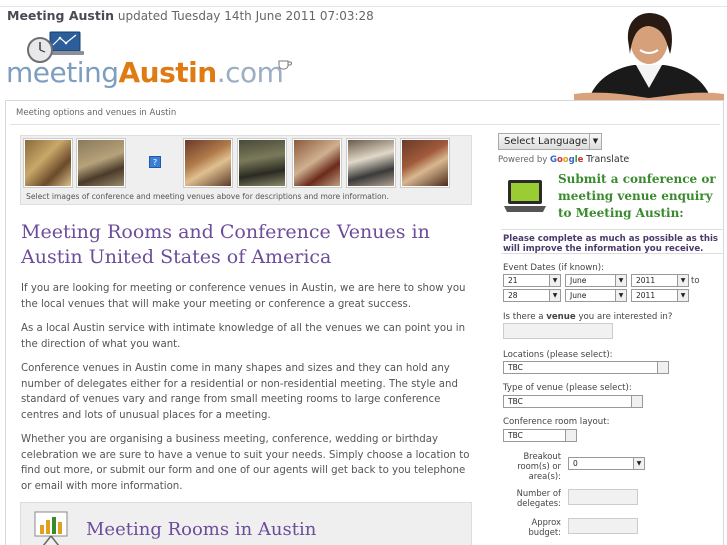  Describe the element at coordinates (363, 6) in the screenshot. I see `top-divider` at that location.